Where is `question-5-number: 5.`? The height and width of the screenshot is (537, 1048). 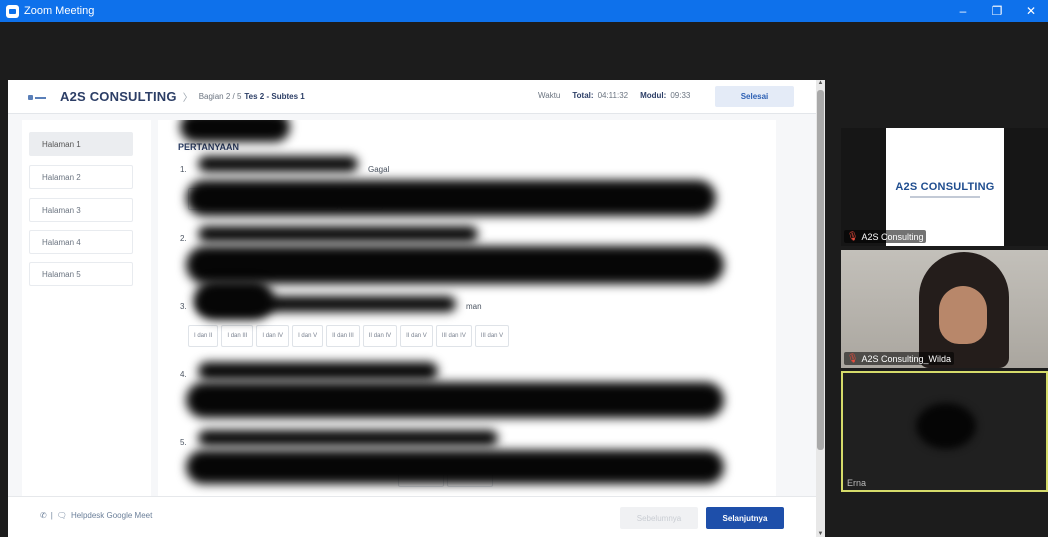
question-5-number: 5. is located at coordinates (183, 442).